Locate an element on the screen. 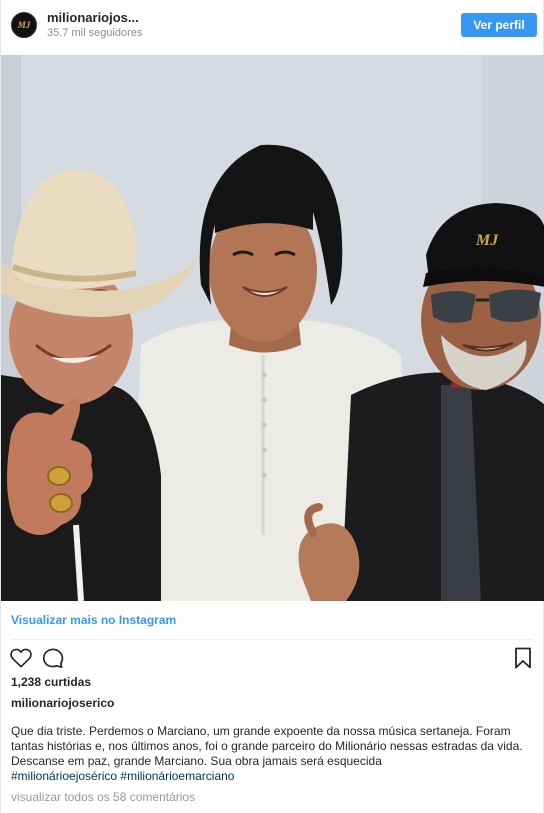 This screenshot has height=813, width=544. user-block: milionariojos... 35.7 mil seguidores is located at coordinates (94, 25).